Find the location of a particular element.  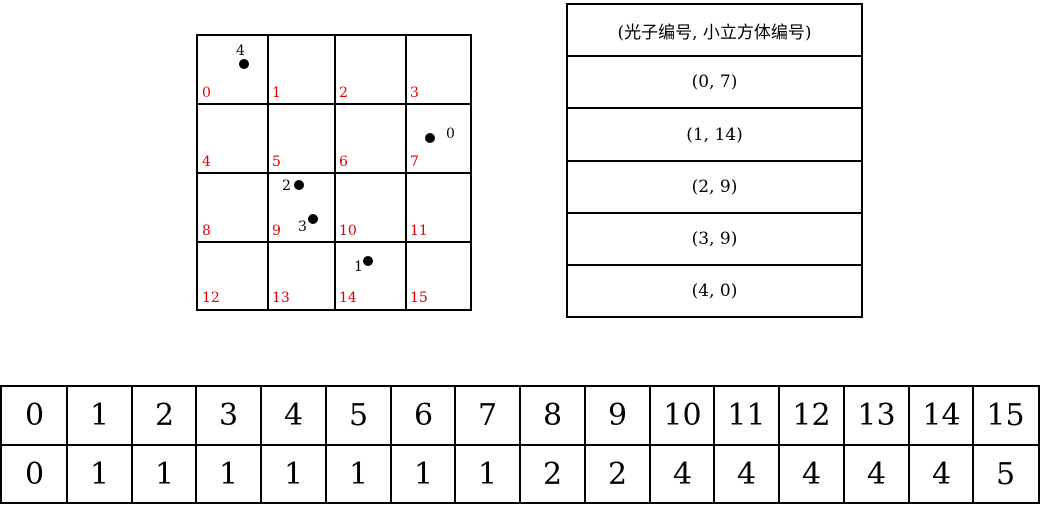

photon-id-label: 4 is located at coordinates (240, 51).